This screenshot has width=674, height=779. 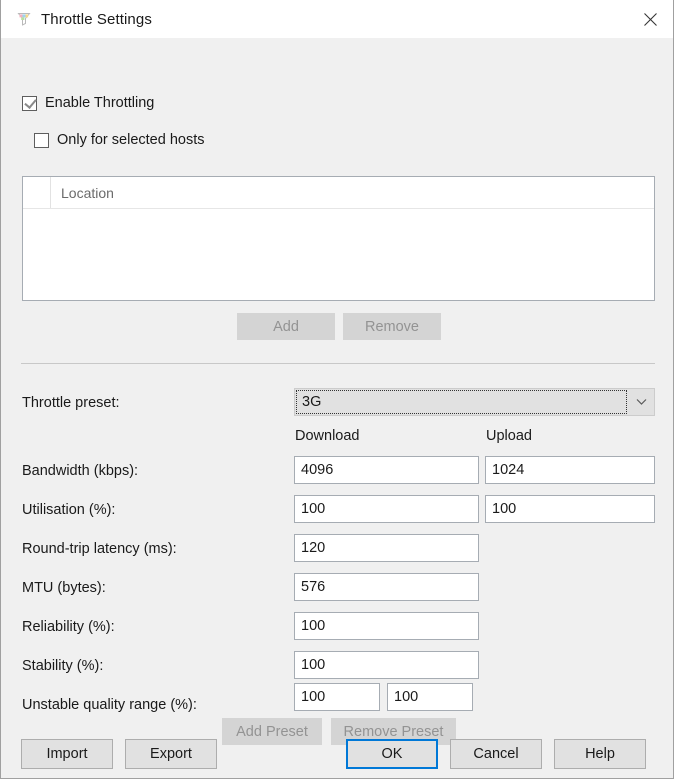 What do you see at coordinates (100, 103) in the screenshot?
I see `enable-throttling-label: Enable Throttling` at bounding box center [100, 103].